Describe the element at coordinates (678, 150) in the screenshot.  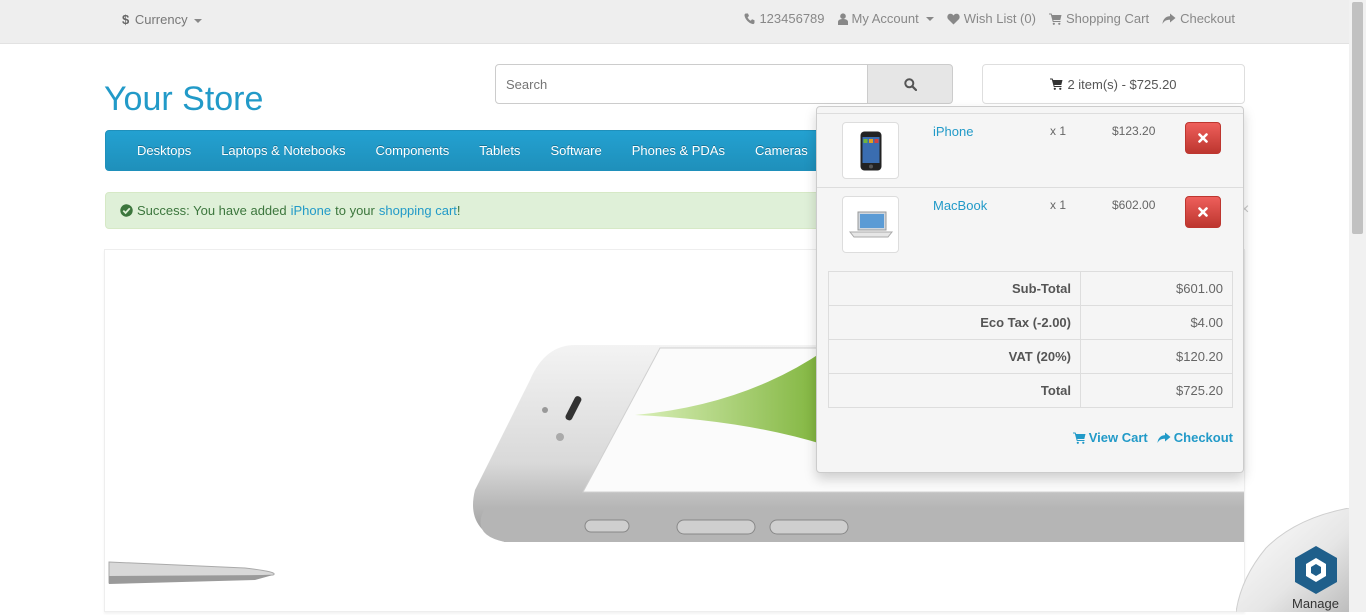
I see `menu-item-phones: Phones & PDAs` at that location.